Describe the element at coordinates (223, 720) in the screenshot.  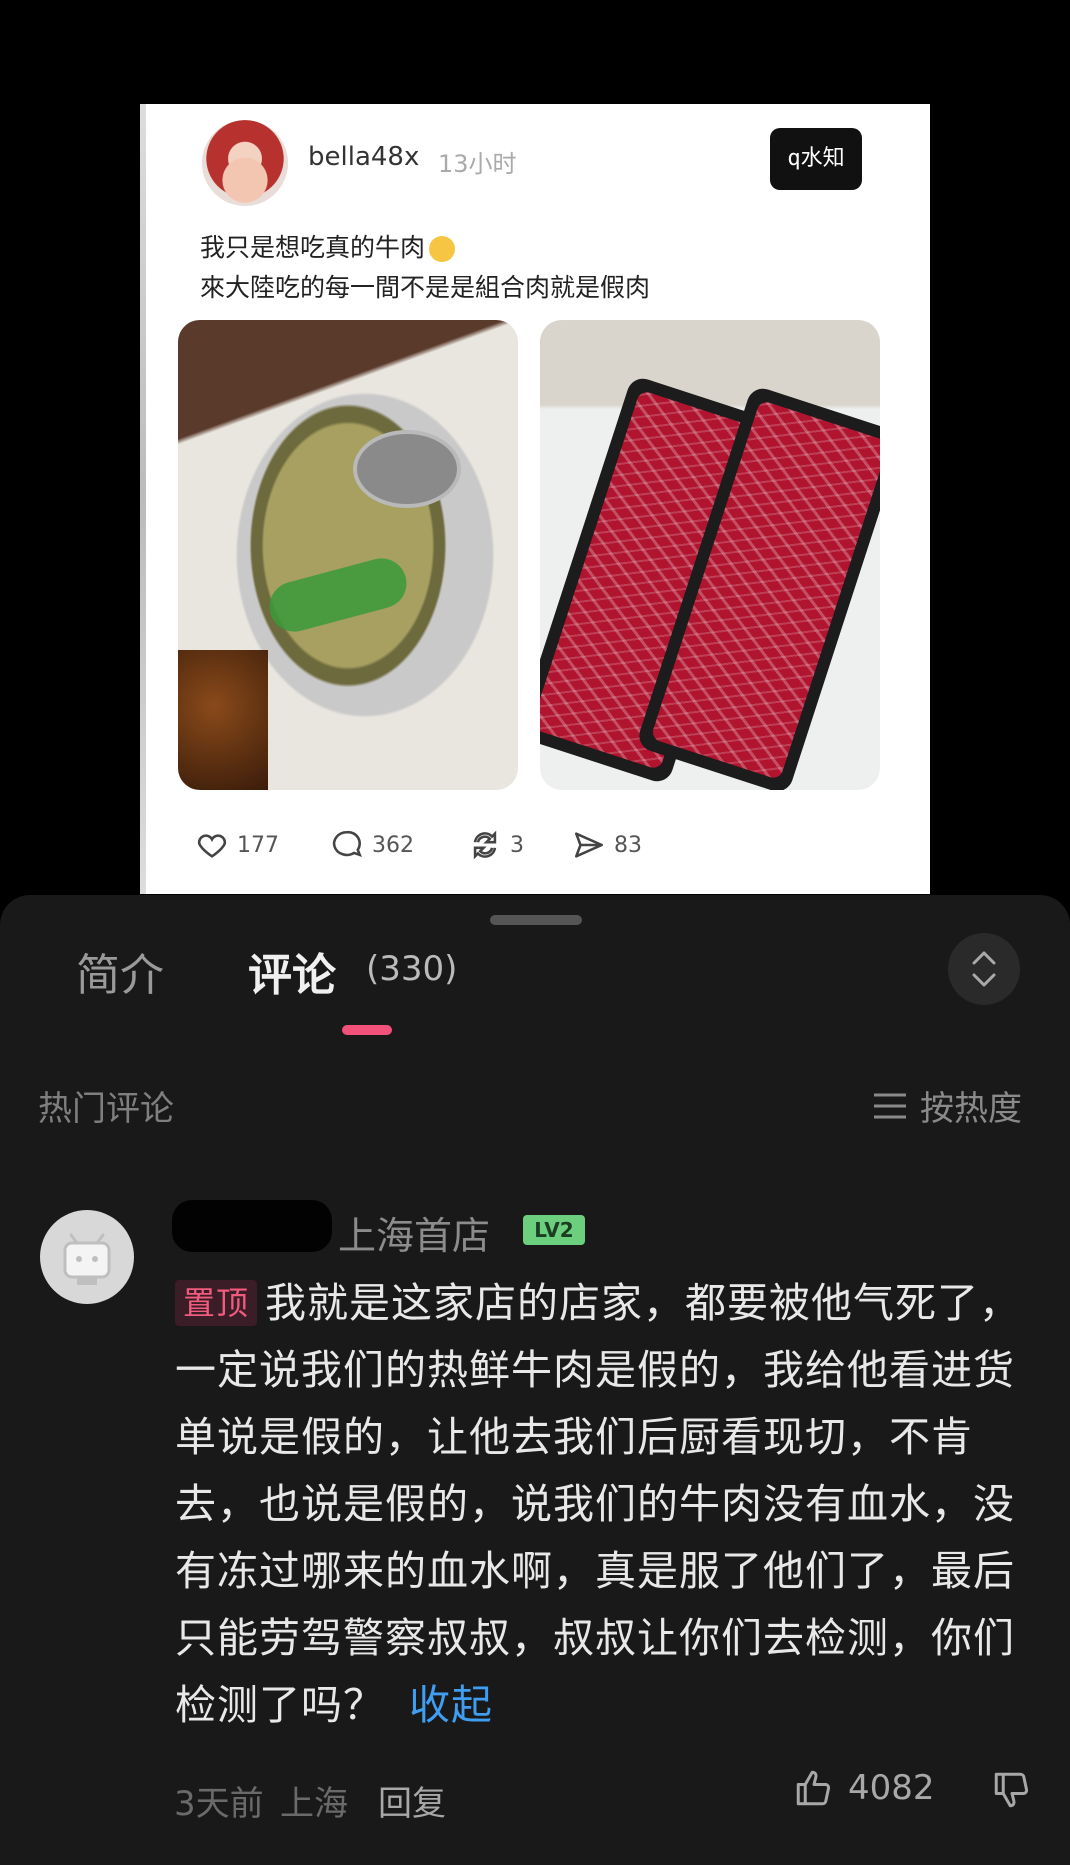
I see `dipping-sauce` at that location.